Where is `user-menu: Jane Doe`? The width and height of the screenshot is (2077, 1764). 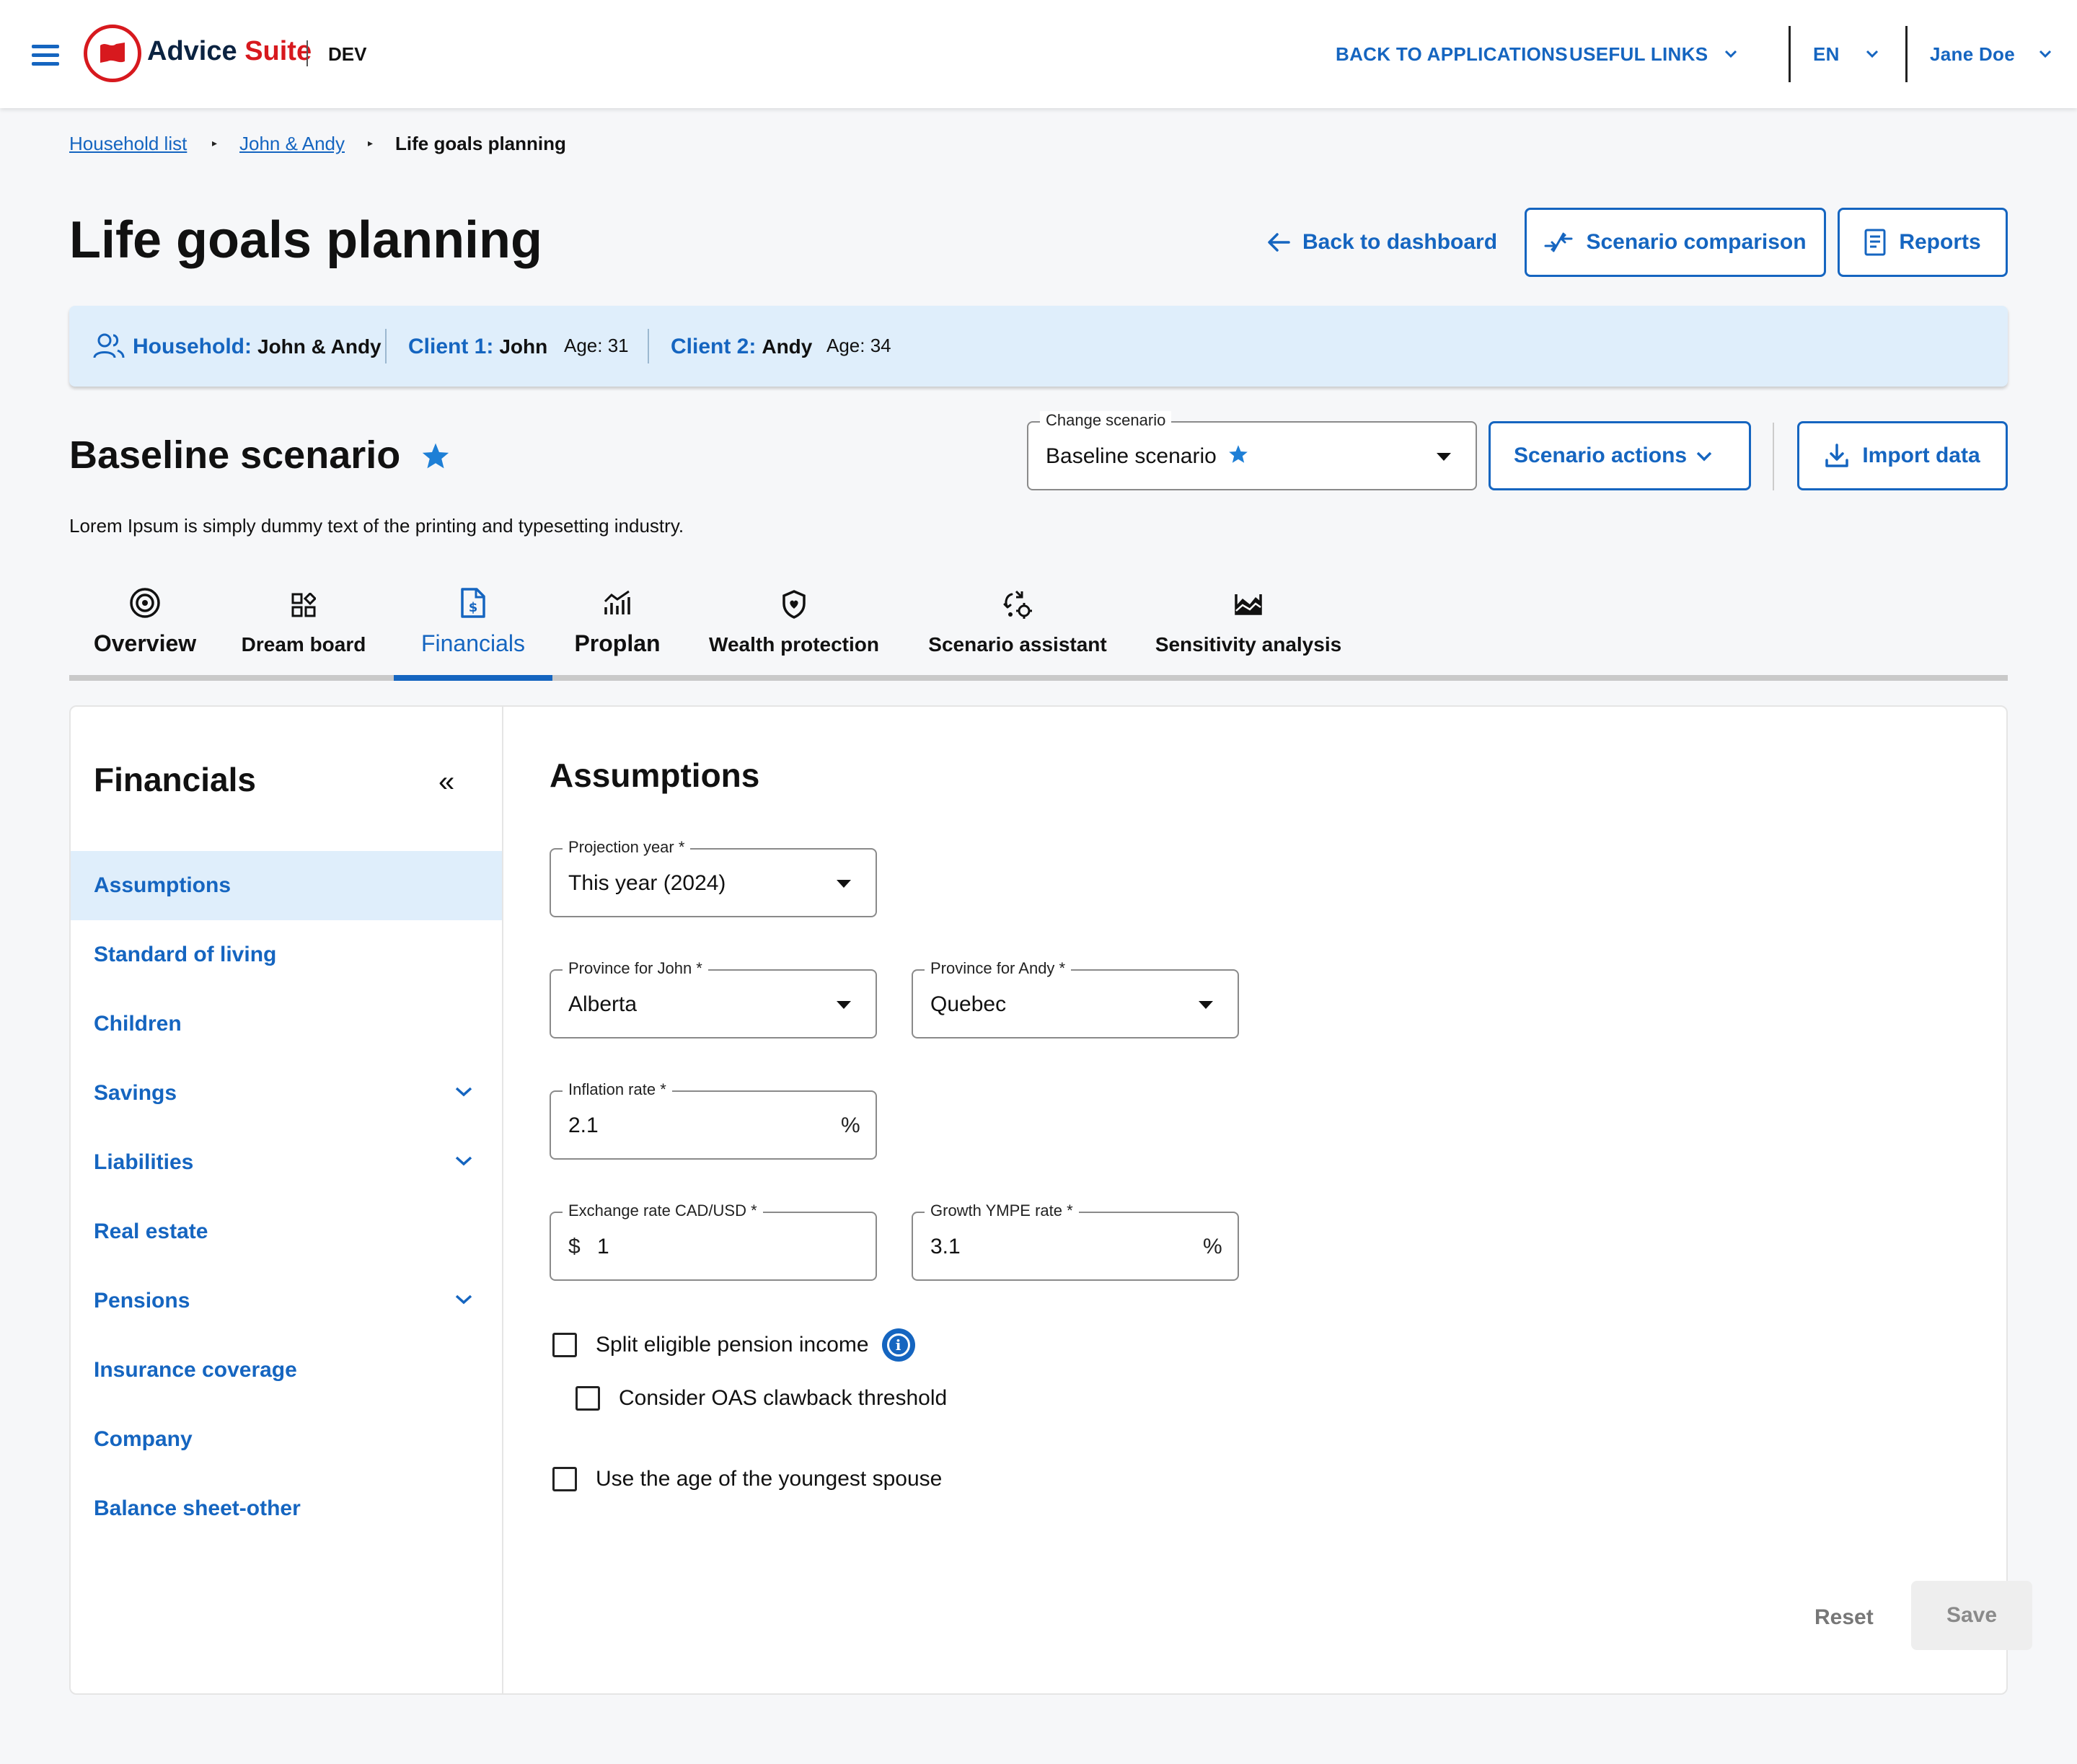
user-menu: Jane Doe is located at coordinates (1973, 54).